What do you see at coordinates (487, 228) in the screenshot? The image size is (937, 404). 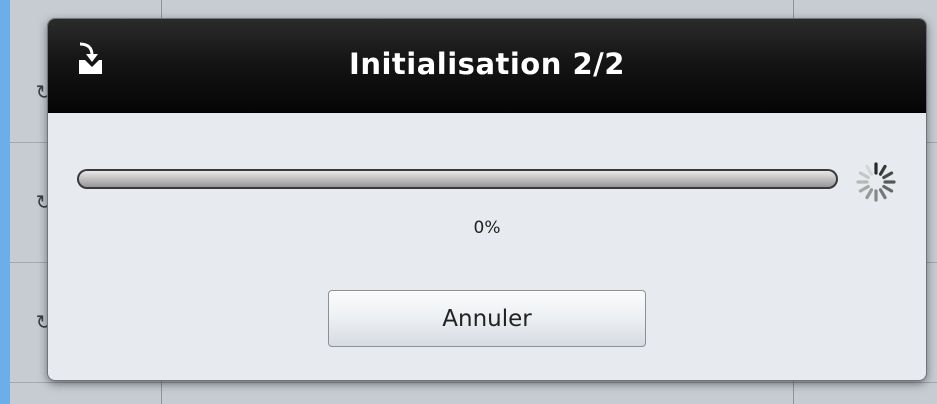 I see `progress-percent-label: 0%` at bounding box center [487, 228].